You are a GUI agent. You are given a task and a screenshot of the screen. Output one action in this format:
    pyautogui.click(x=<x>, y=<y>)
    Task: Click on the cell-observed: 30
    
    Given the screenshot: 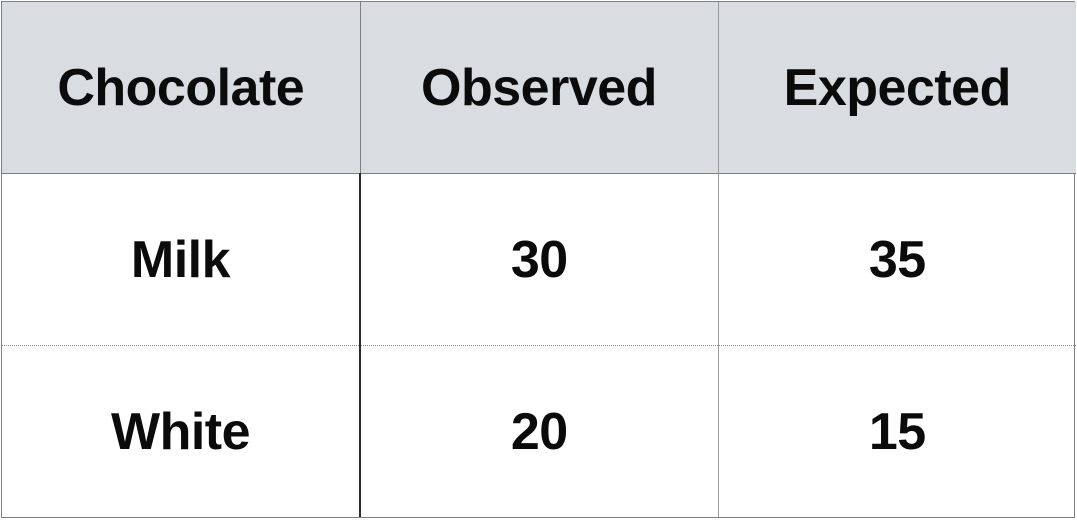 What is the action you would take?
    pyautogui.click(x=539, y=259)
    